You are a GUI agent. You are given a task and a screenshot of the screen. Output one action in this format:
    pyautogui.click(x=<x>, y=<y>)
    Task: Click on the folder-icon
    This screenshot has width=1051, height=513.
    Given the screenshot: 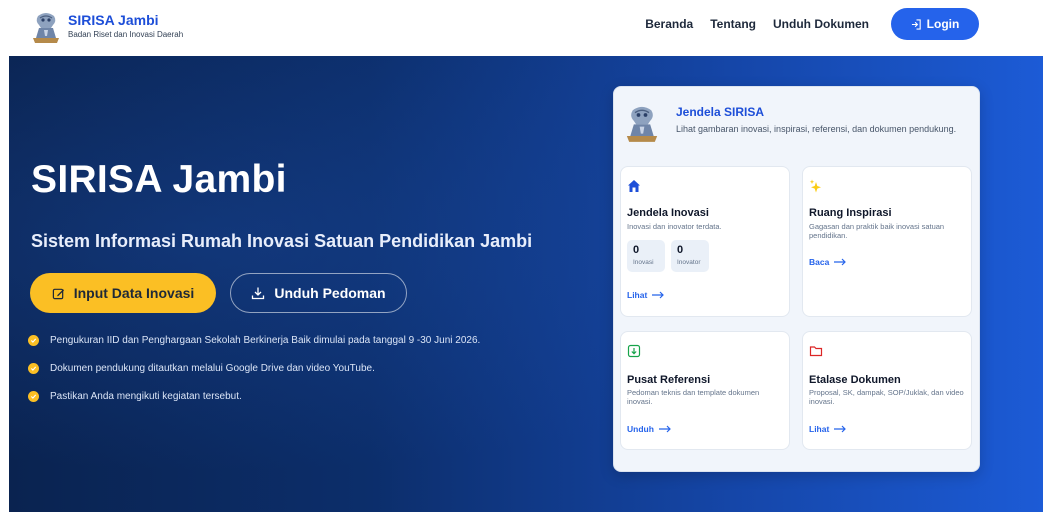 What is the action you would take?
    pyautogui.click(x=816, y=351)
    